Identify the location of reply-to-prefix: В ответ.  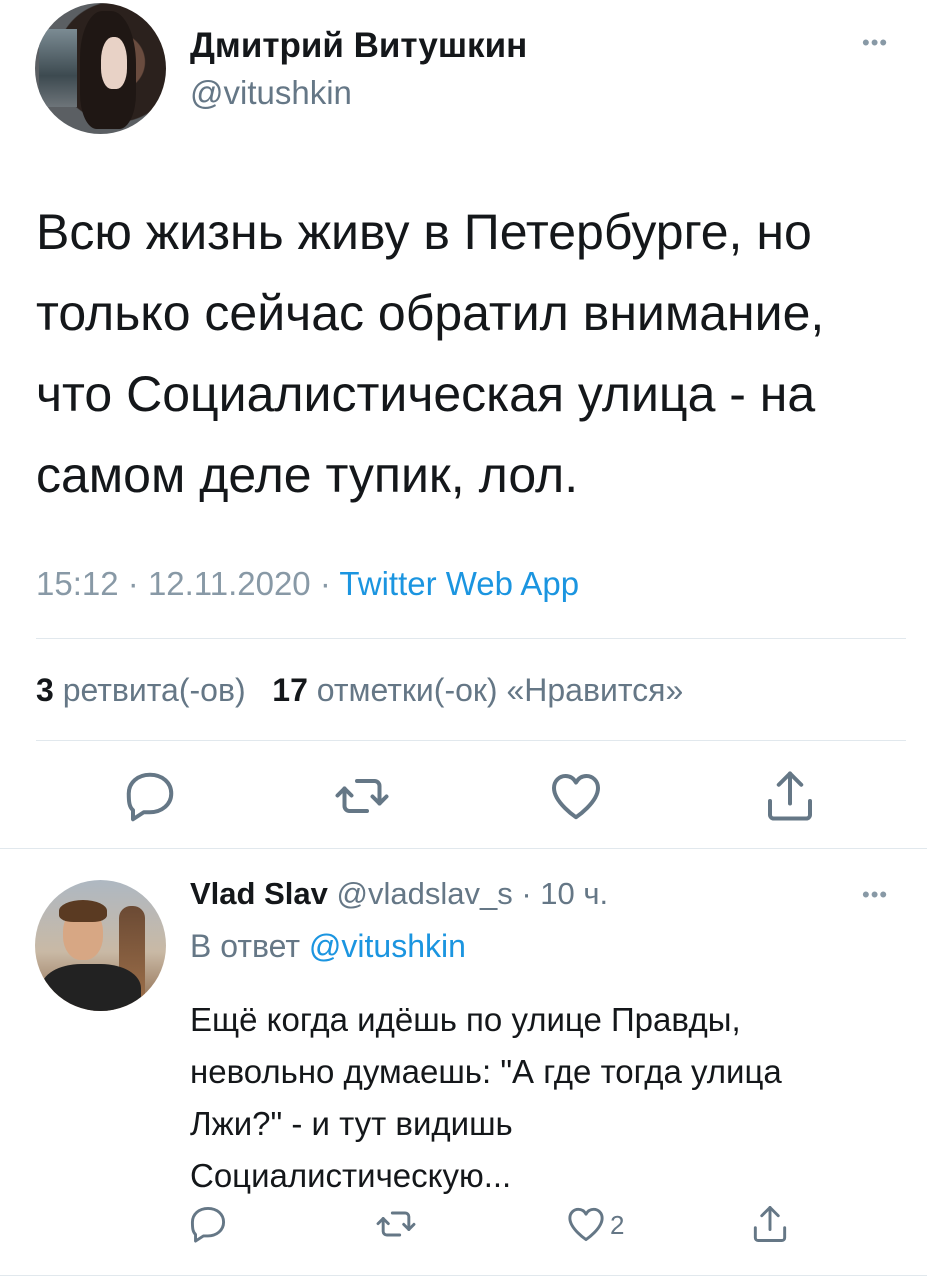
(245, 946).